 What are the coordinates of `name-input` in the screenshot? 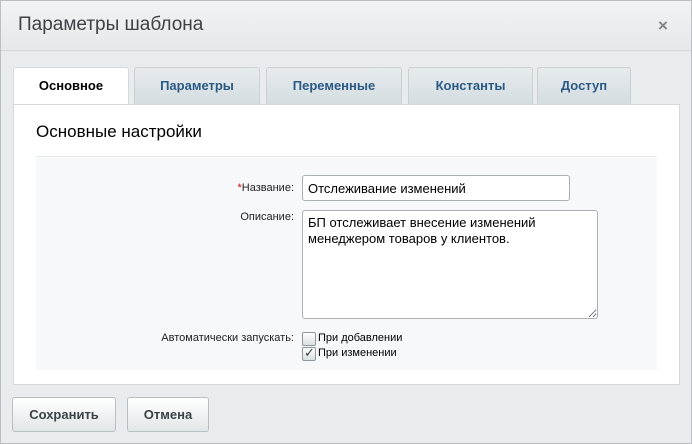 It's located at (436, 188).